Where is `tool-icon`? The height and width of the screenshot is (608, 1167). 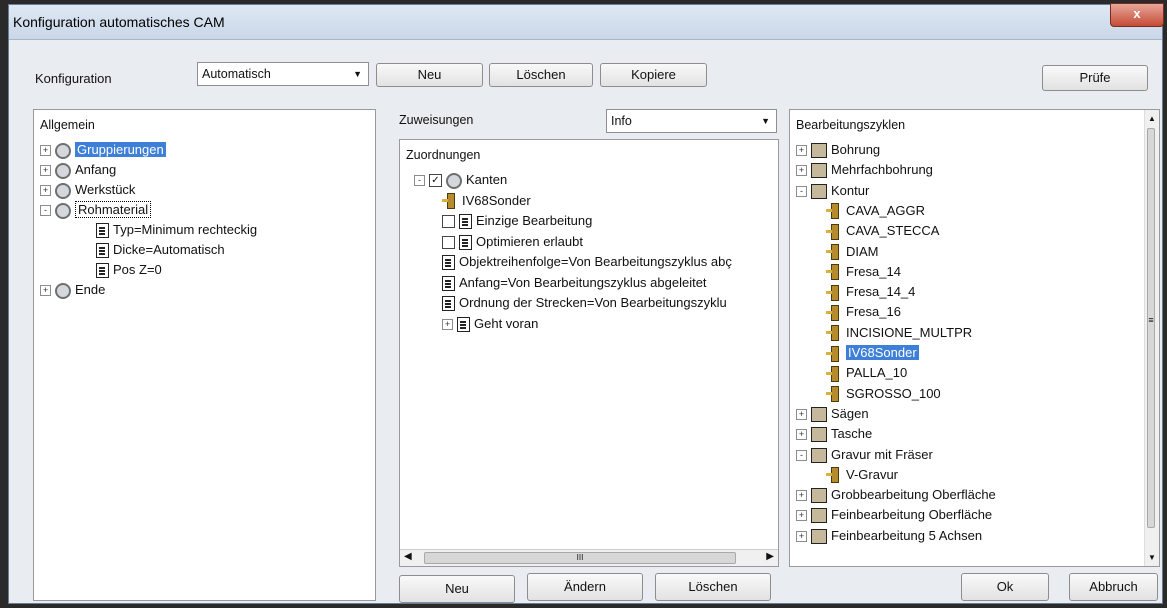
tool-icon is located at coordinates (834, 231).